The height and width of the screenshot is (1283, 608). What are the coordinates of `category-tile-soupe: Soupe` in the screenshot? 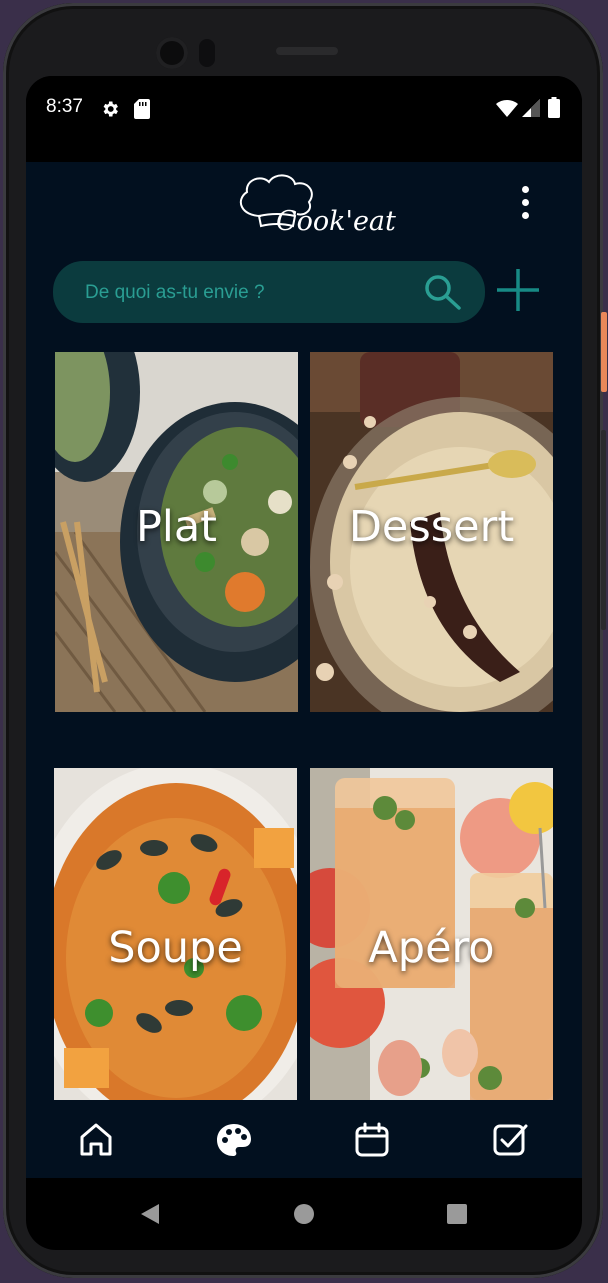 It's located at (175, 934).